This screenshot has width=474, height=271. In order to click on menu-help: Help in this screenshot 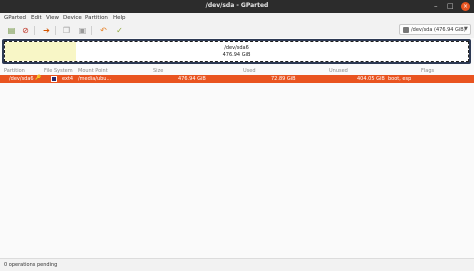, I will do `click(119, 18)`.